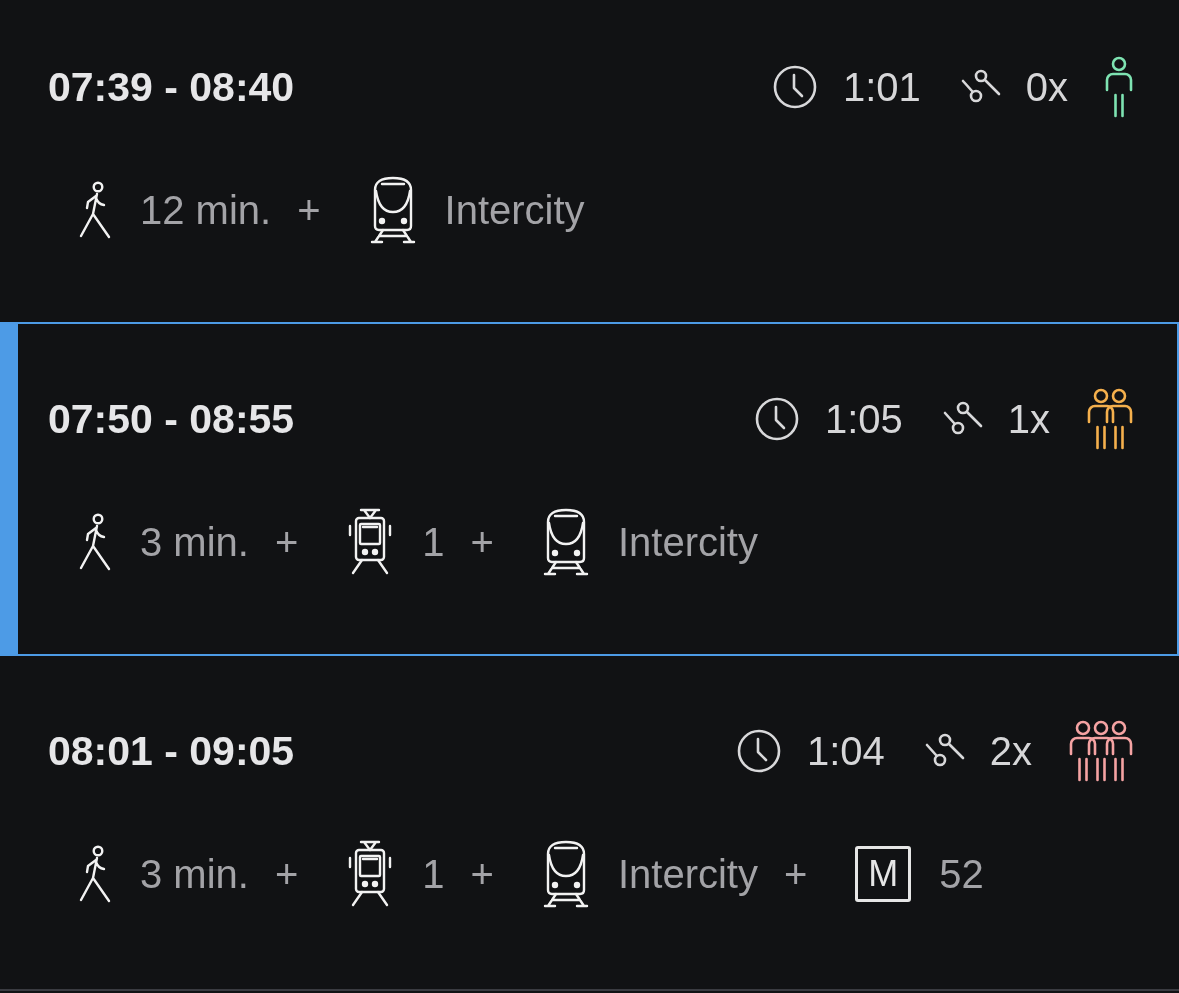  Describe the element at coordinates (961, 874) in the screenshot. I see `line-number: 52` at that location.